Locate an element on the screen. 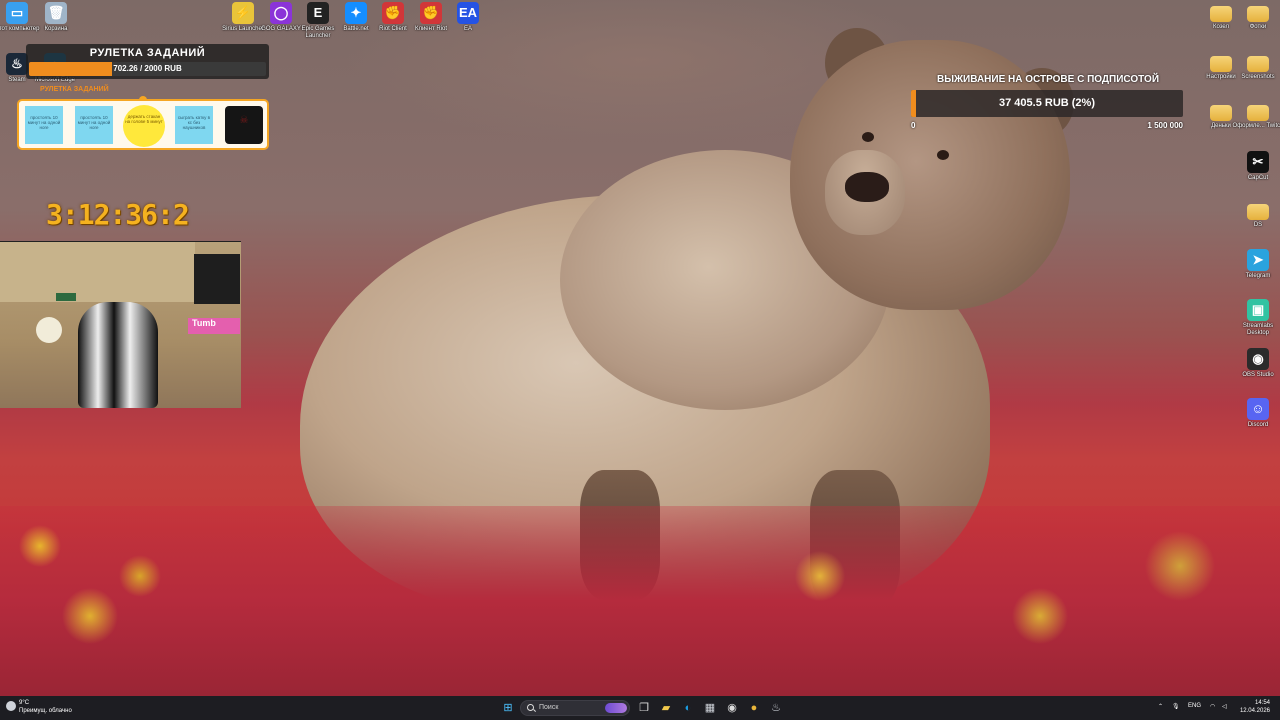 The width and height of the screenshot is (1280, 720). clock: 14:54 12.04.2026 is located at coordinates (1255, 707).